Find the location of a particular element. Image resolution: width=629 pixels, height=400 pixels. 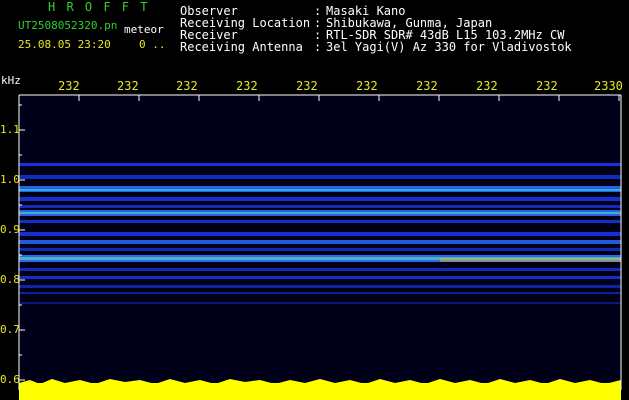

x-tick-label: 2330 is located at coordinates (608, 86).